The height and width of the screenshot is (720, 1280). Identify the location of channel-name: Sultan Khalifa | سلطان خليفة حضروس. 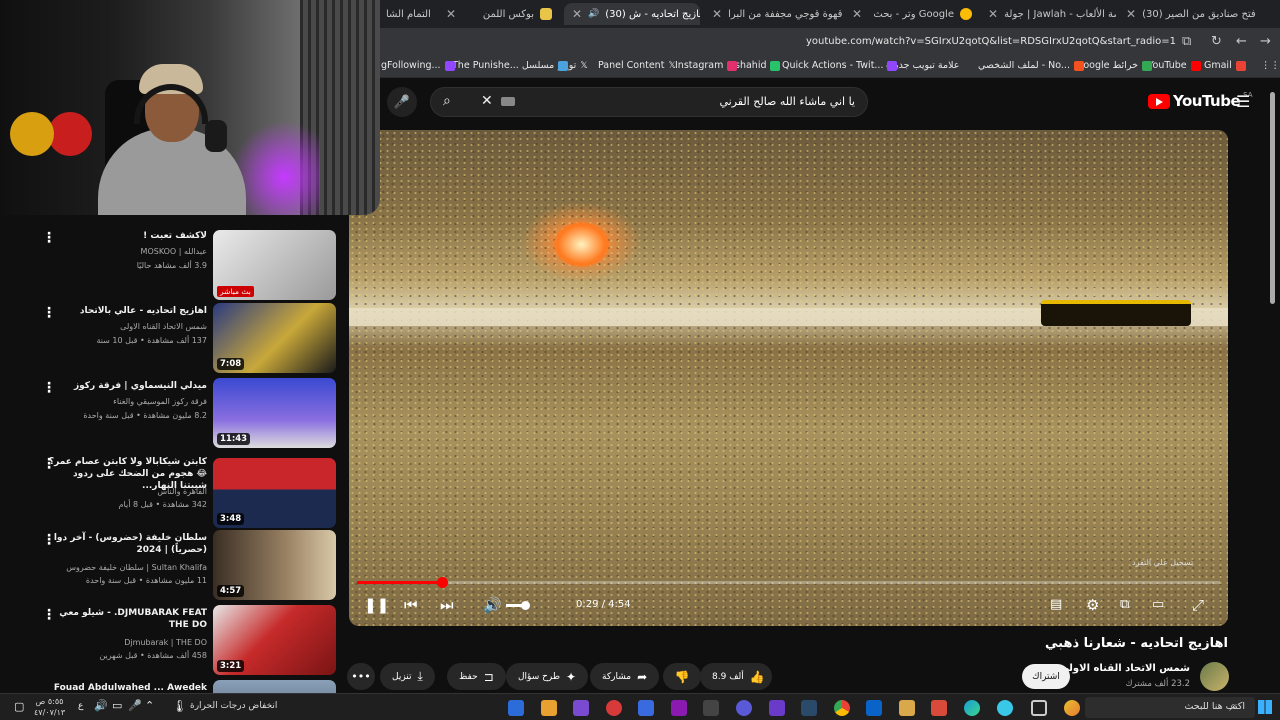
(136, 567).